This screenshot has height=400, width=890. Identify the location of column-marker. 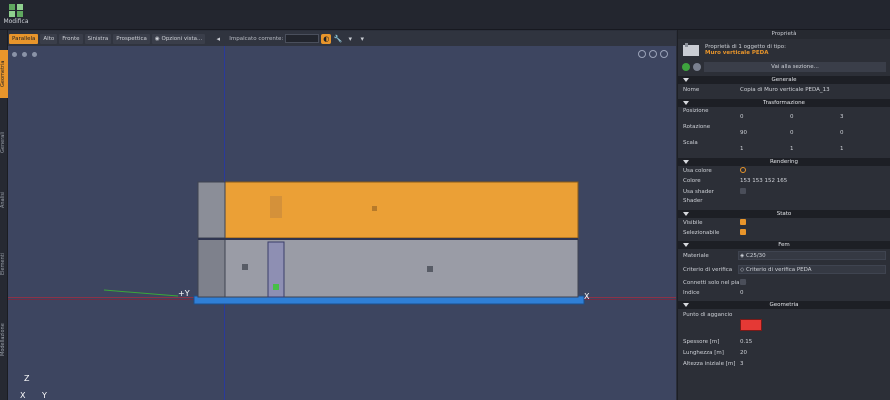
(276, 287).